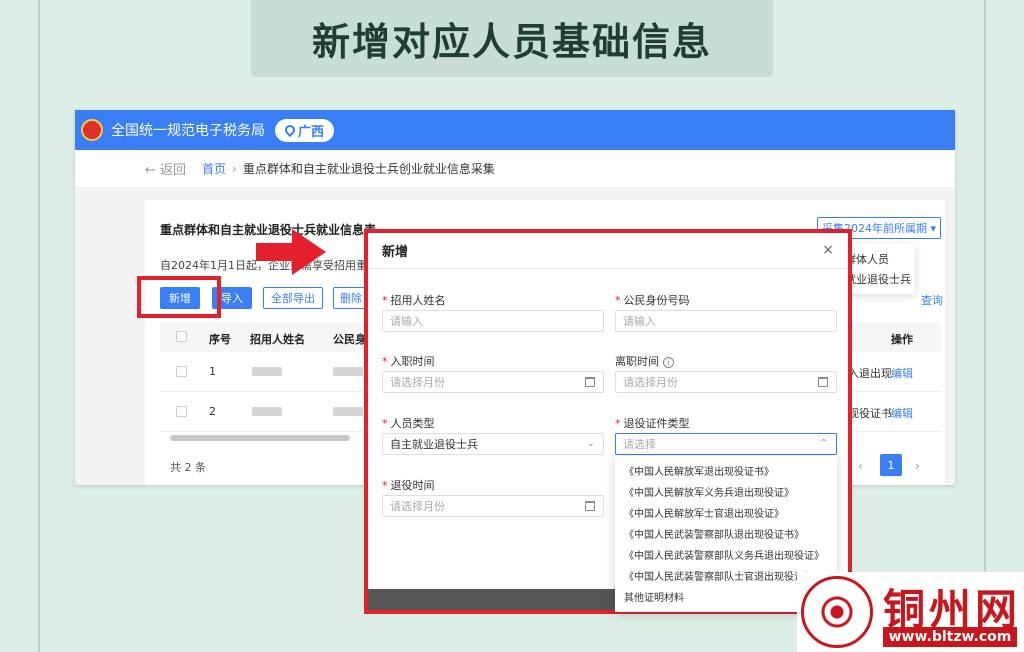  I want to click on scrollbar-thumb, so click(260, 438).